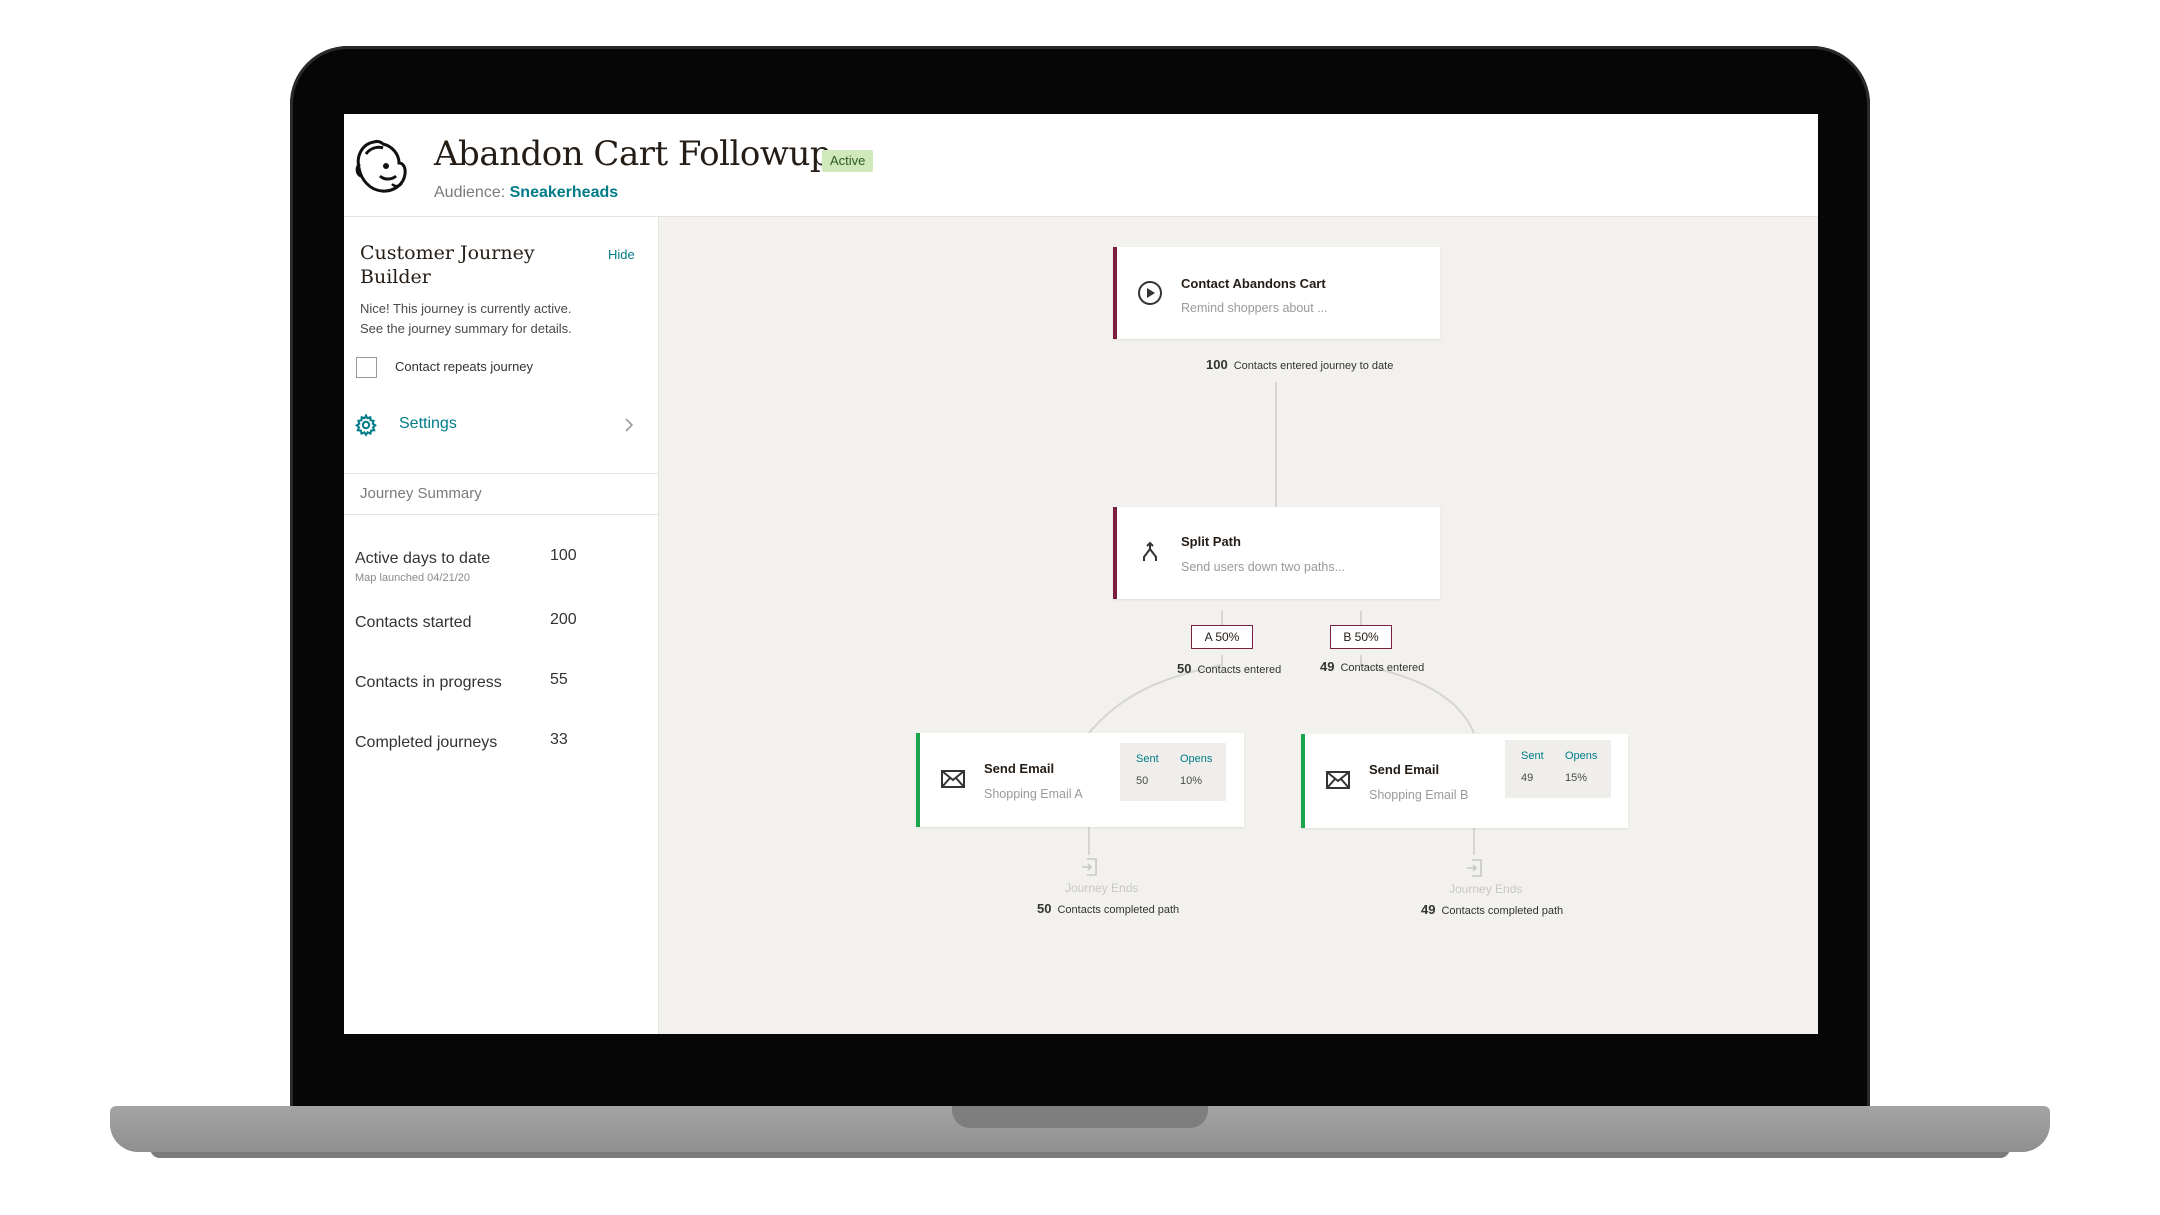  What do you see at coordinates (848, 161) in the screenshot?
I see `status-badge: Active` at bounding box center [848, 161].